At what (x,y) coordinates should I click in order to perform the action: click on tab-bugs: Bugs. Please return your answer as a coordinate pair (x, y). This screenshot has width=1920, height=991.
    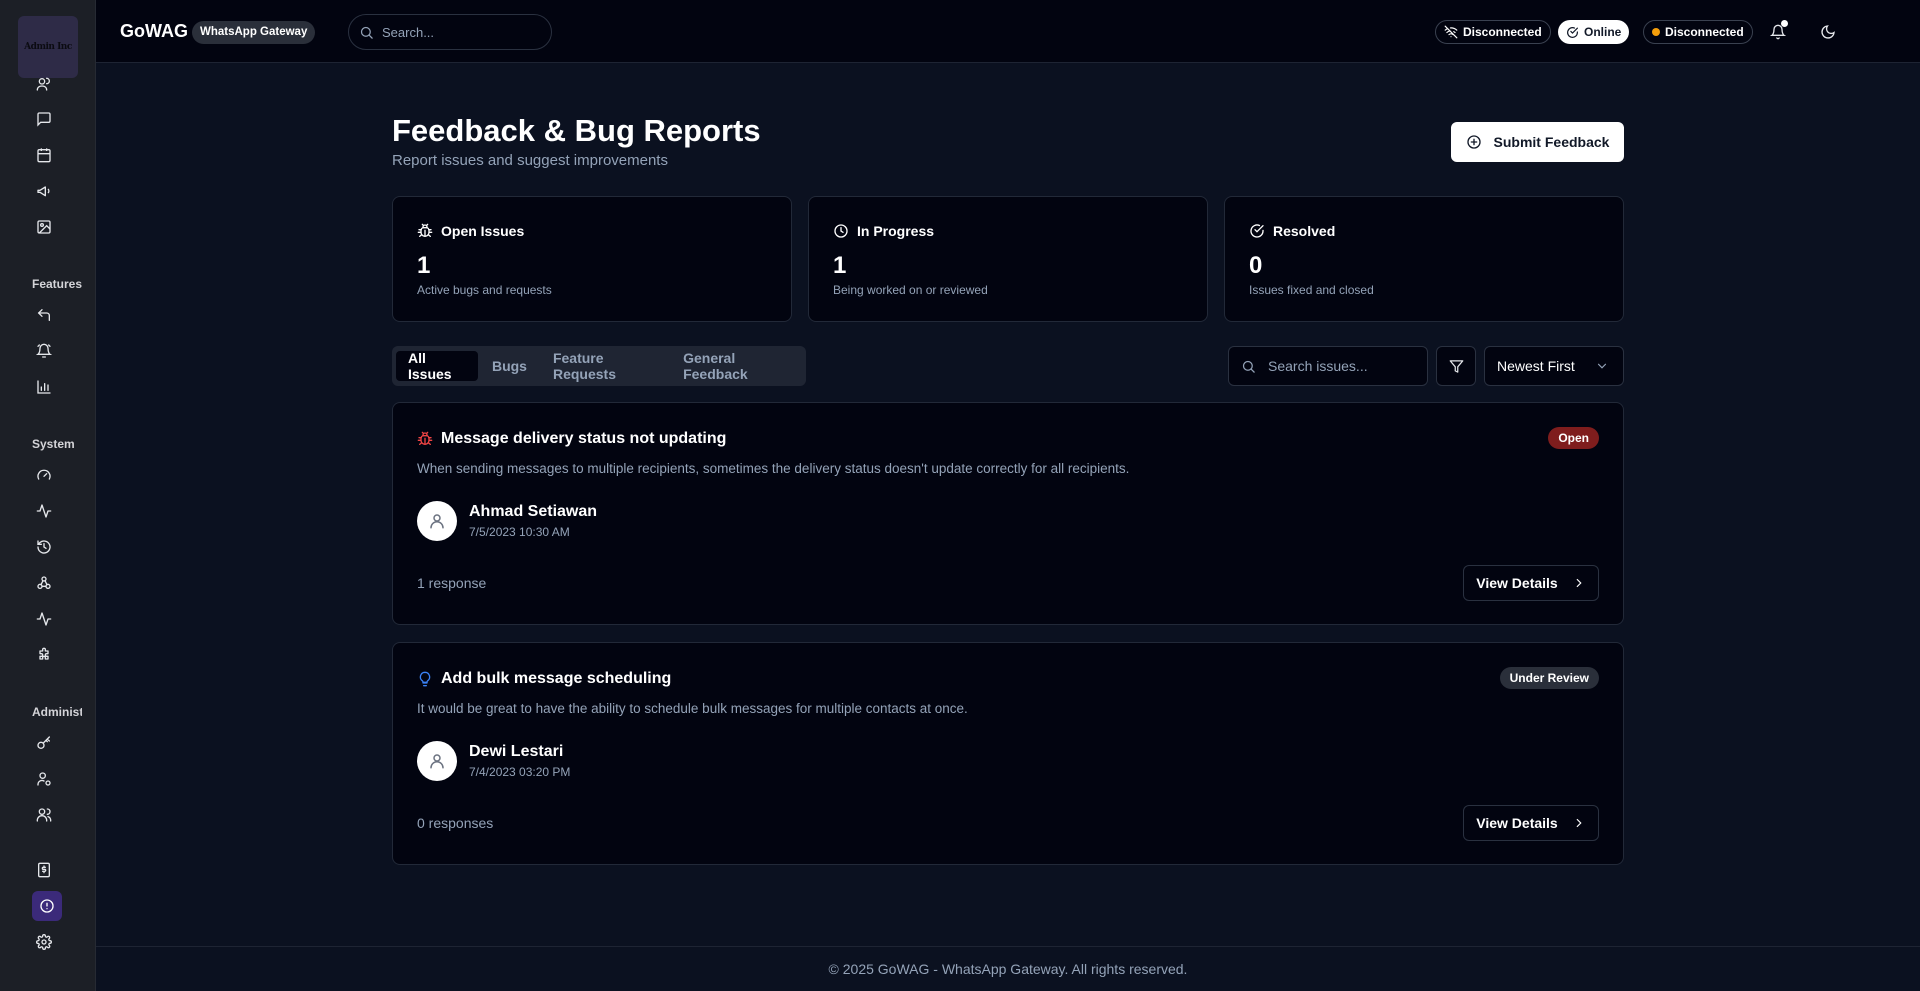
    Looking at the image, I should click on (509, 366).